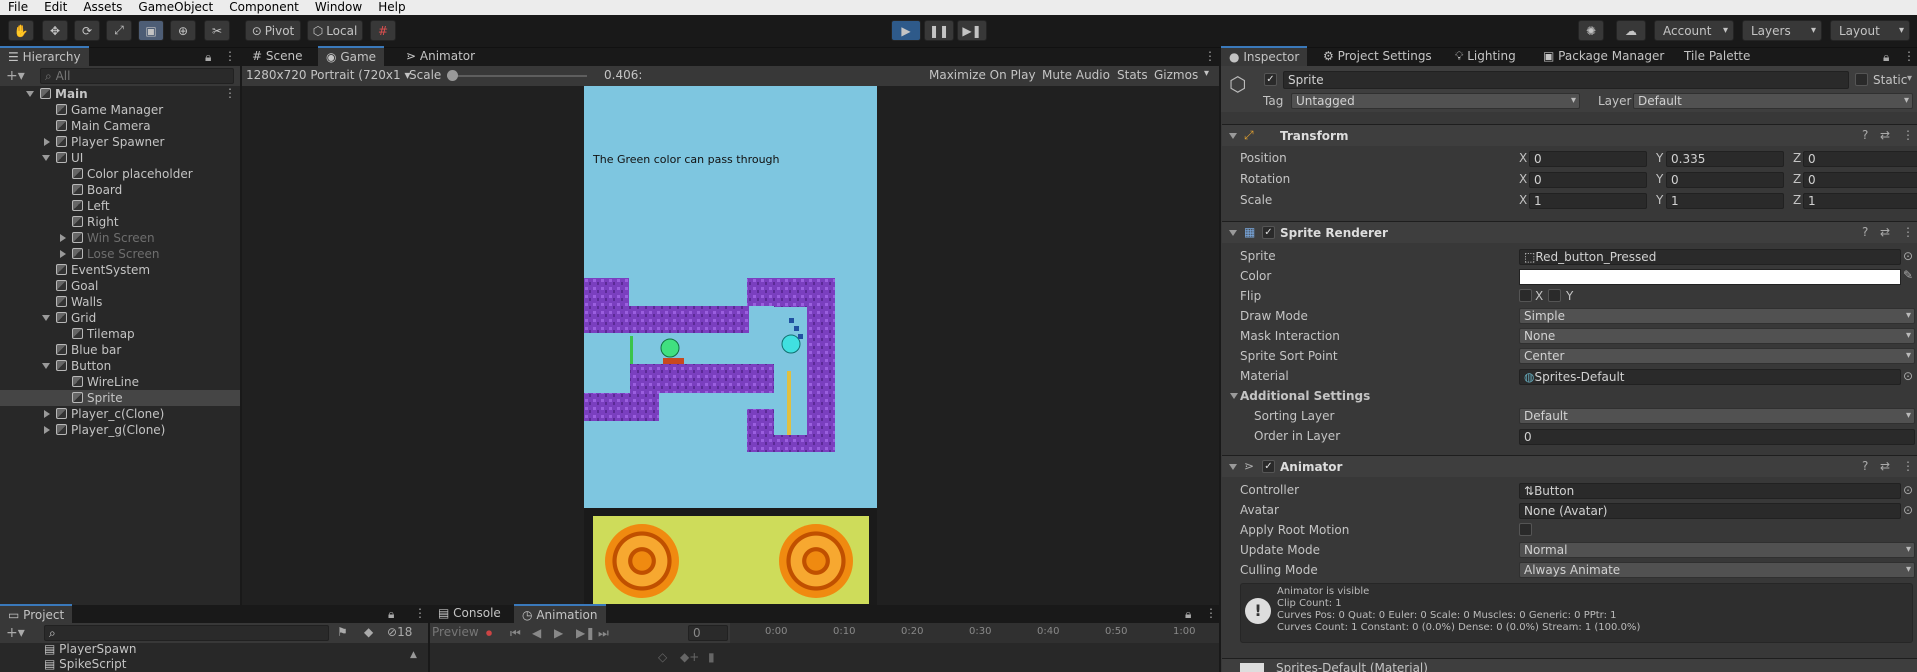  Describe the element at coordinates (708, 633) in the screenshot. I see `frame-input: 0` at that location.